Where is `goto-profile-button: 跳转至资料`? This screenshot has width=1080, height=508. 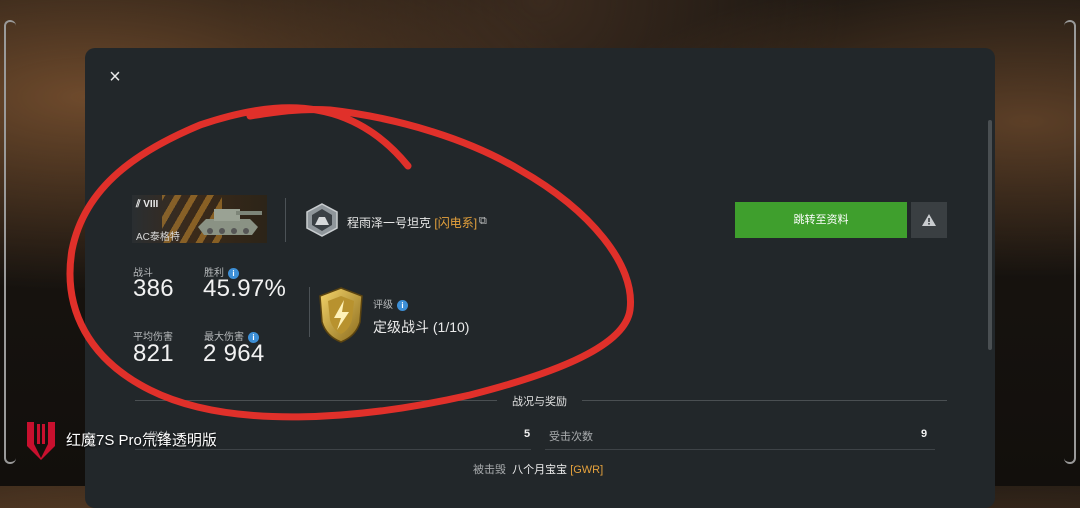 goto-profile-button: 跳转至资料 is located at coordinates (821, 220).